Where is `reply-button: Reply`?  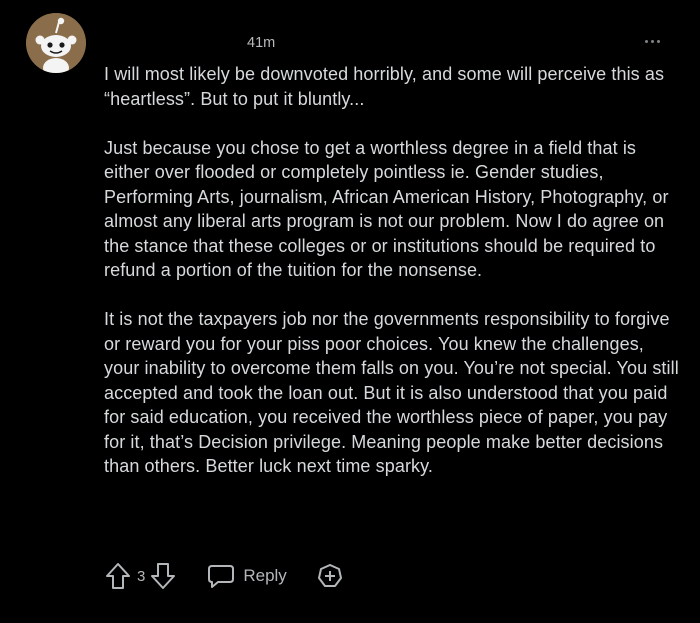
reply-button: Reply is located at coordinates (247, 576).